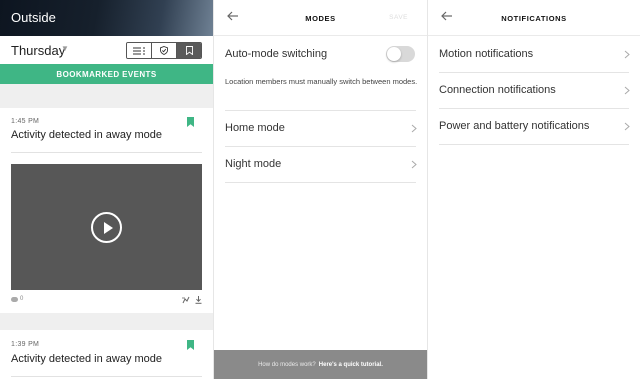 This screenshot has height=379, width=640. I want to click on location-title: Outside, so click(33, 17).